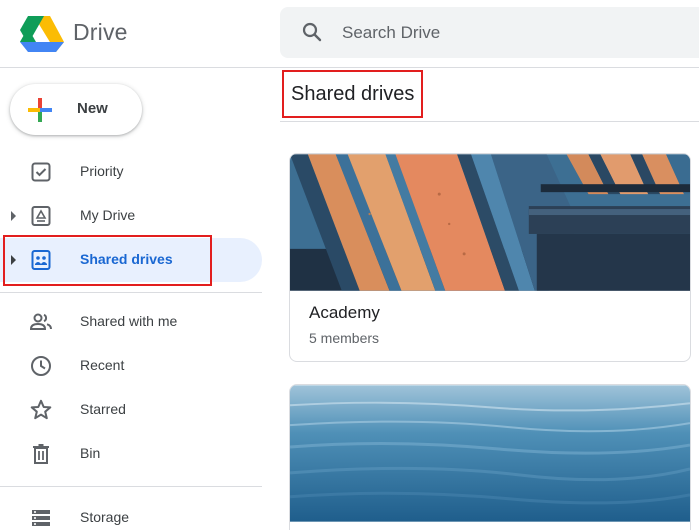 The image size is (699, 530). Describe the element at coordinates (103, 409) in the screenshot. I see `sidebar-item-label: Starred` at that location.